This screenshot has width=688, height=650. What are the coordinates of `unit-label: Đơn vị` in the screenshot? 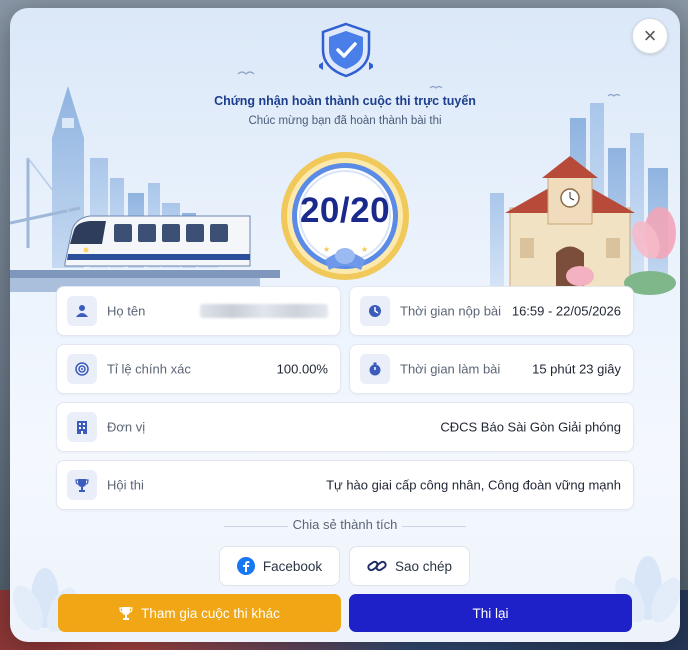 It's located at (126, 427).